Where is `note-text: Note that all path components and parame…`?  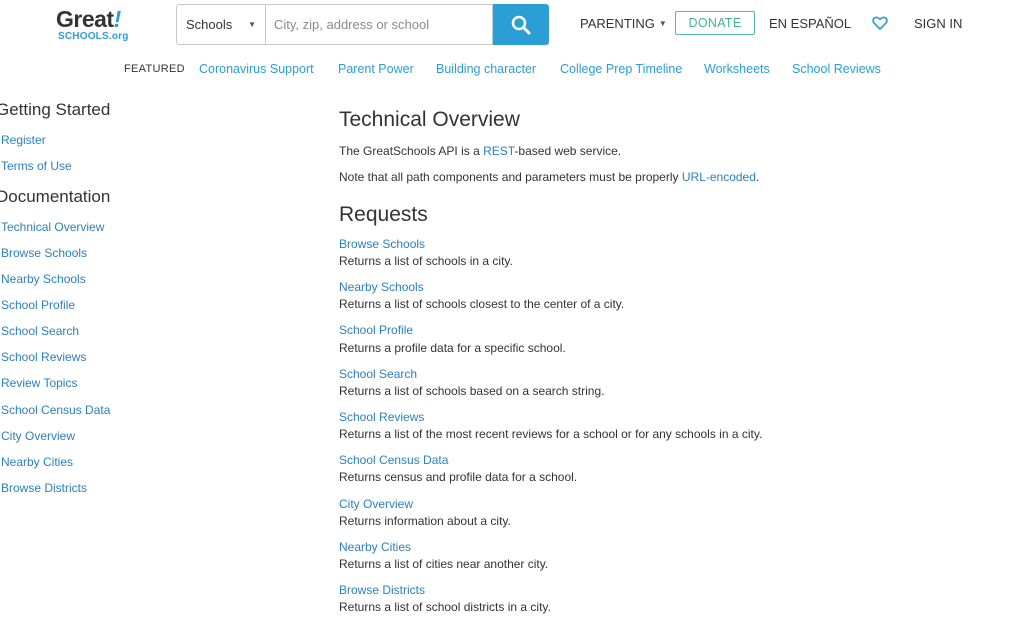
note-text: Note that all path components and parame… is located at coordinates (510, 177).